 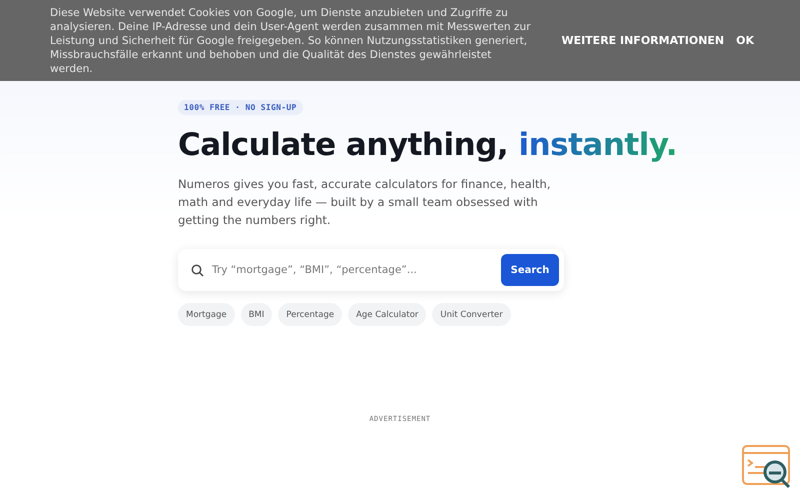 What do you see at coordinates (767, 468) in the screenshot?
I see `code-window-search-icon` at bounding box center [767, 468].